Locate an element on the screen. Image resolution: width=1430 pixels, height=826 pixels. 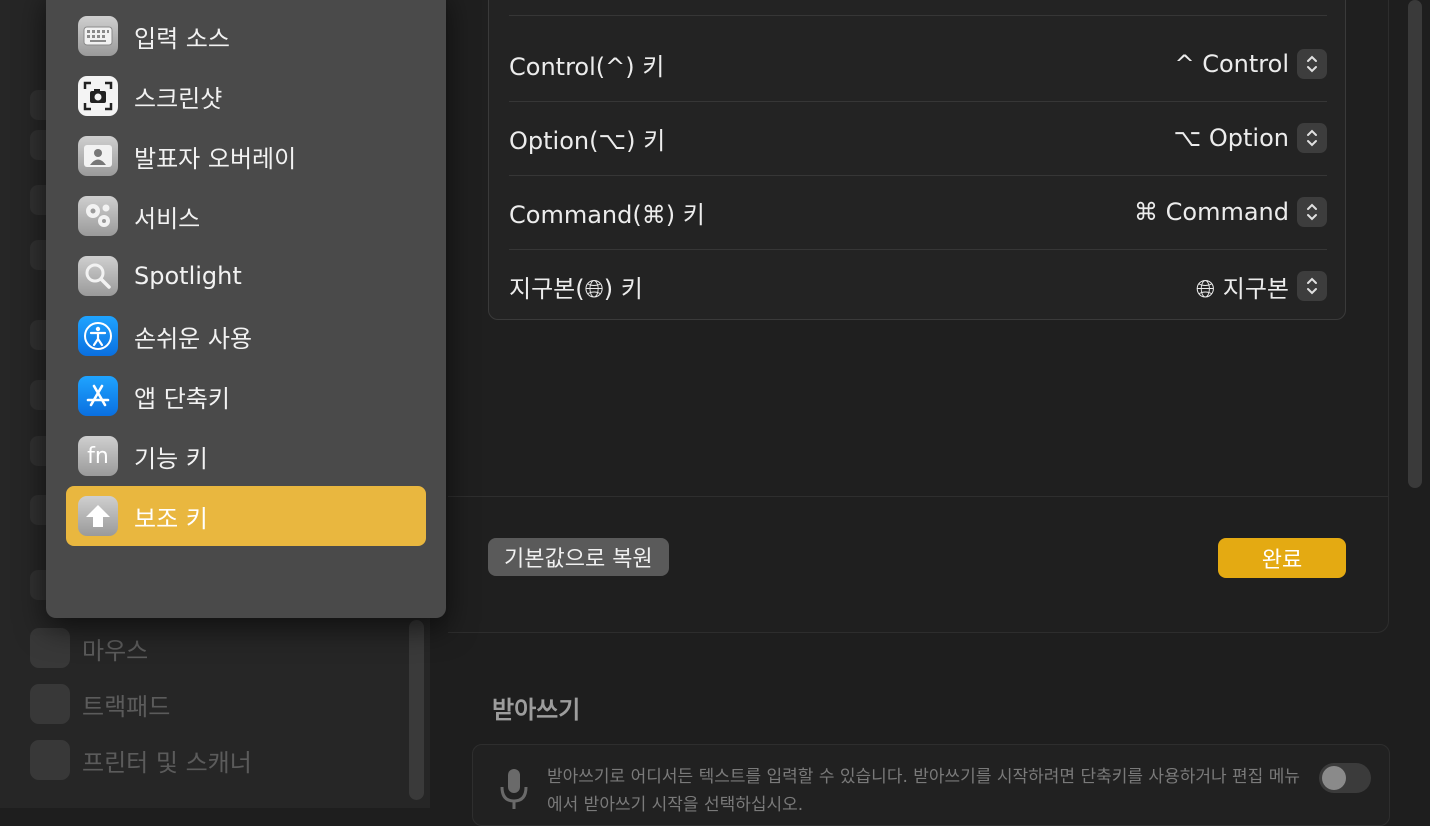
menu-item-app-shortcuts: 앱 단축키 is located at coordinates (246, 396).